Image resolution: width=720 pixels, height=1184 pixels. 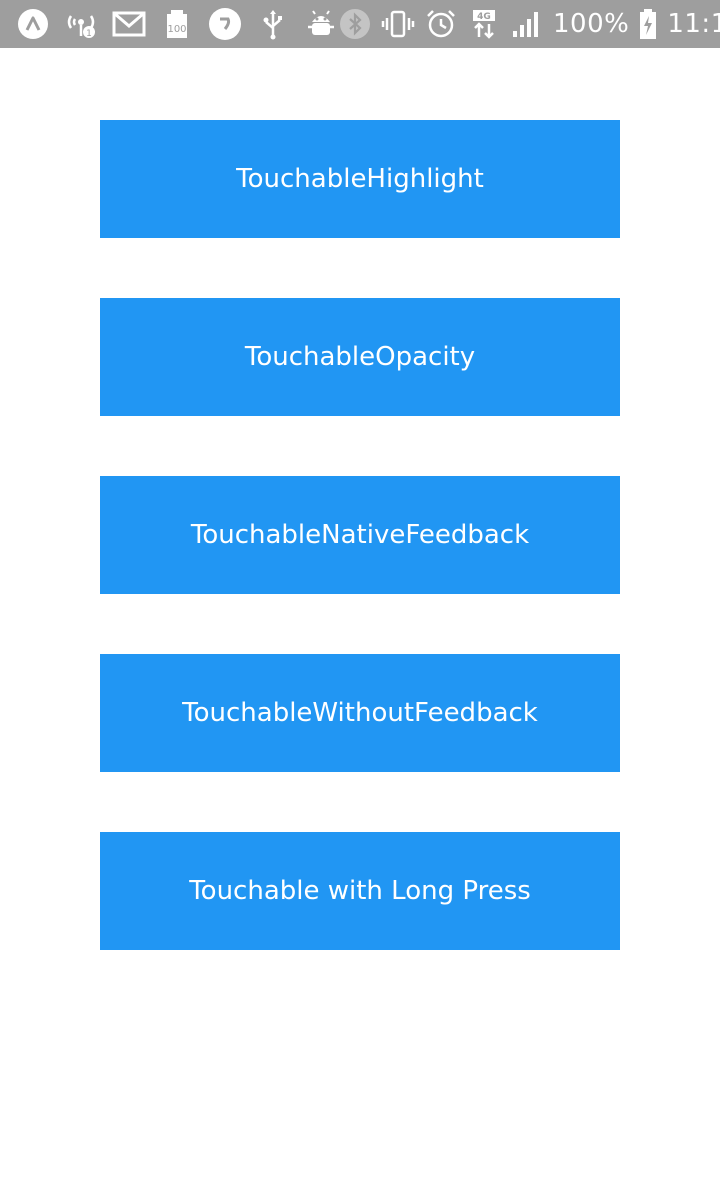 I want to click on status-bar: 1 100 4G 100% 11:1, so click(x=360, y=24).